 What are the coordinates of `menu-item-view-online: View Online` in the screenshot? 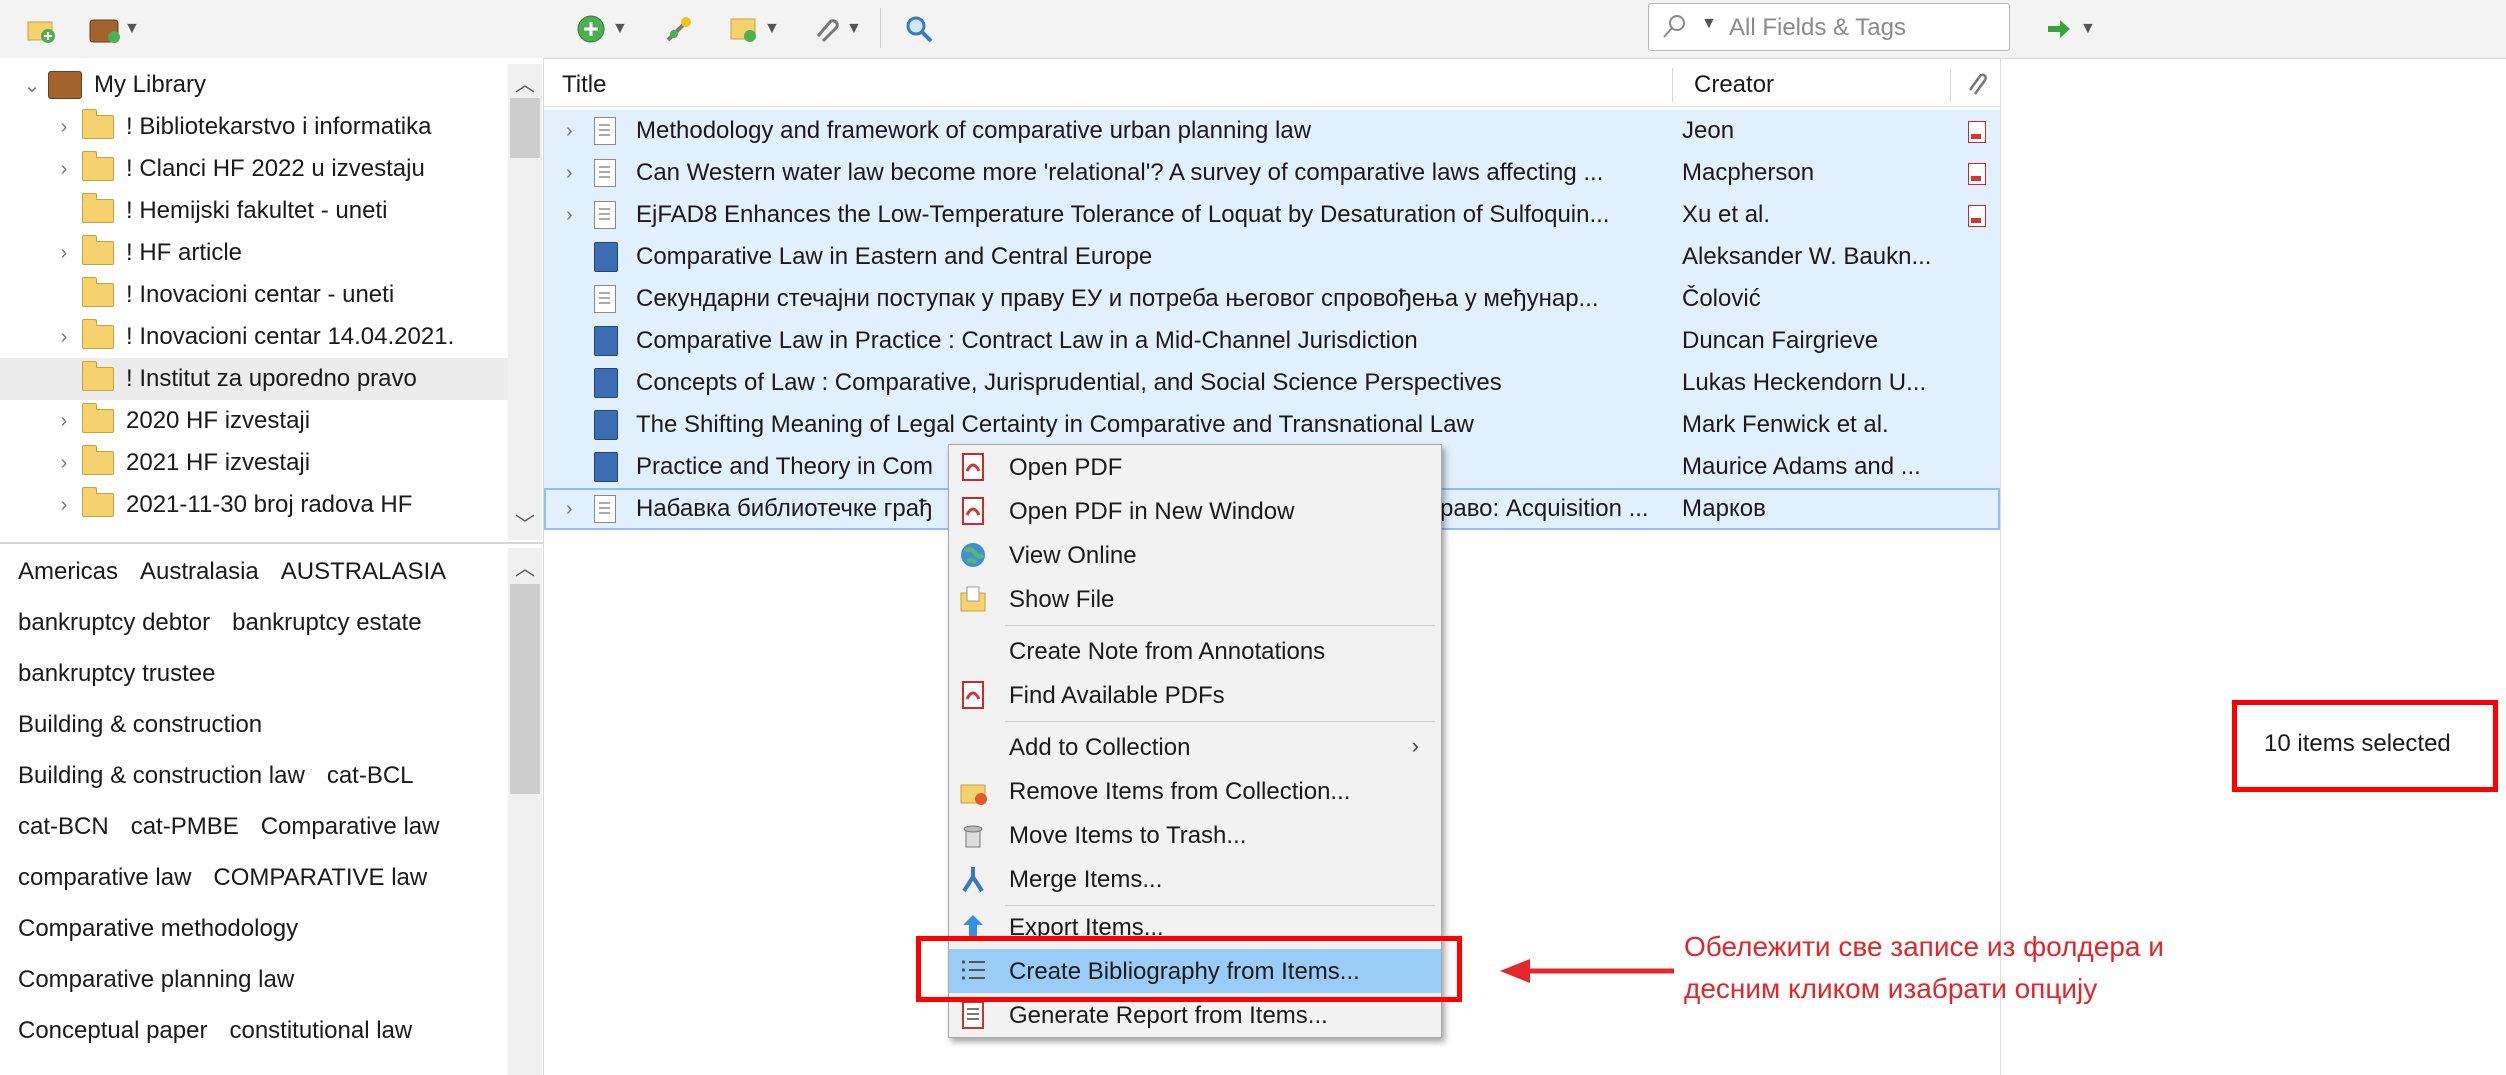 It's located at (1195, 555).